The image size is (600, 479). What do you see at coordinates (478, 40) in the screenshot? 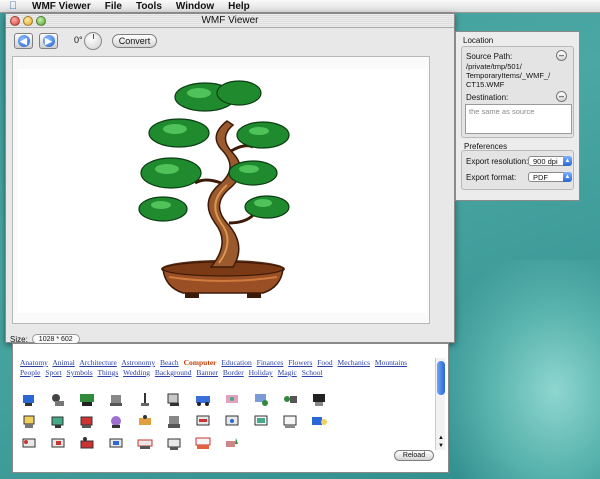
I see `location-header: Location` at bounding box center [478, 40].